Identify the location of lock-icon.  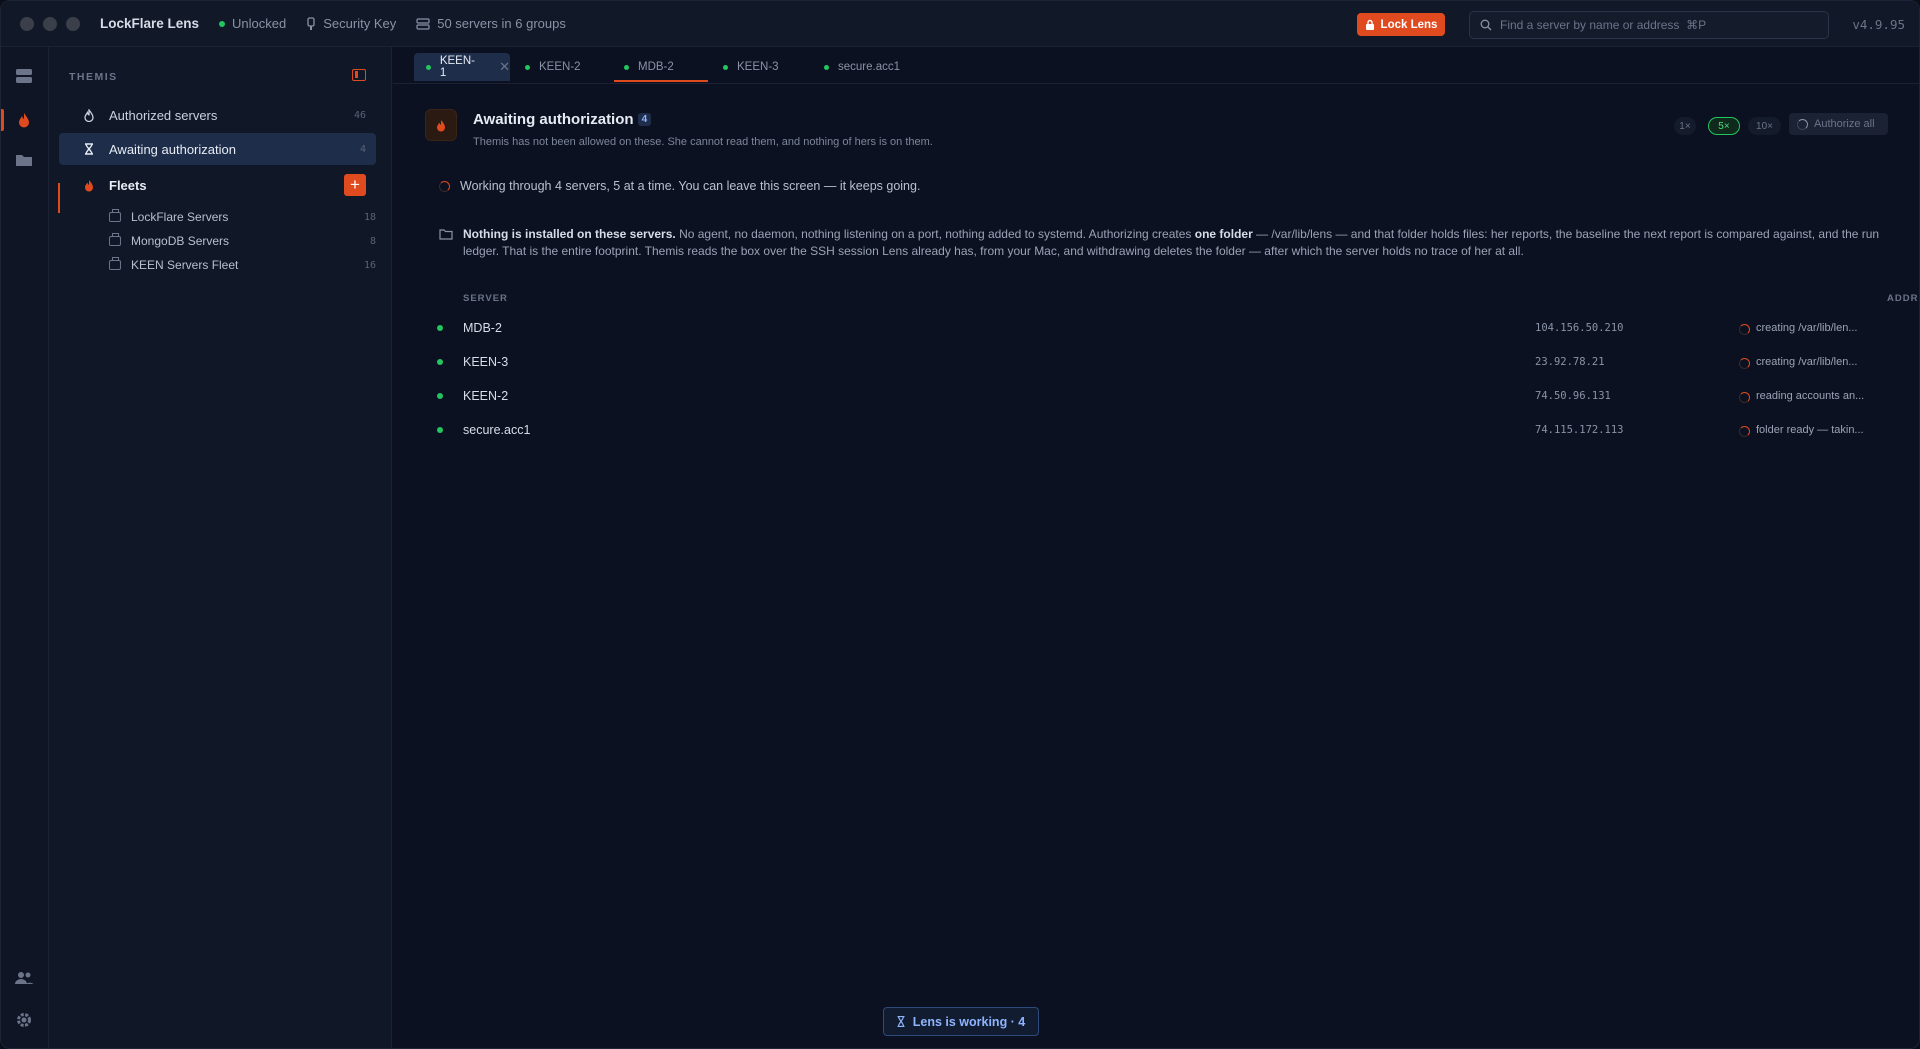
(1369, 24).